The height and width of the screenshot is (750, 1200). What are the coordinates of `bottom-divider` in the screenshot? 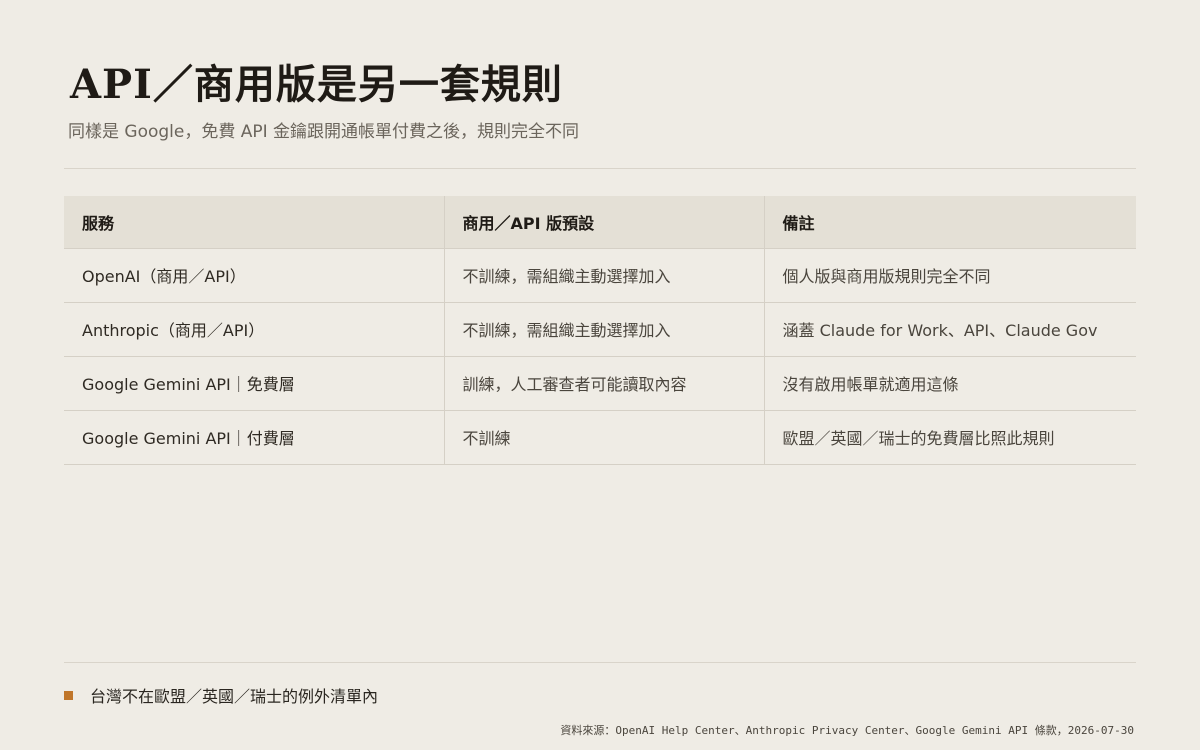 It's located at (600, 662).